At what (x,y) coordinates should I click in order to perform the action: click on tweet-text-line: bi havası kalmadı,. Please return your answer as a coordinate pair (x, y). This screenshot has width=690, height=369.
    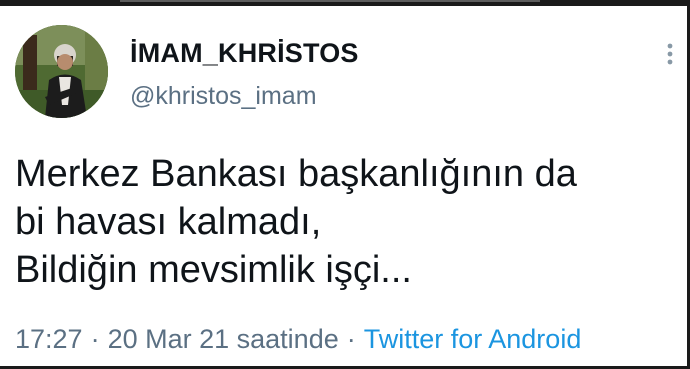
    Looking at the image, I should click on (168, 222).